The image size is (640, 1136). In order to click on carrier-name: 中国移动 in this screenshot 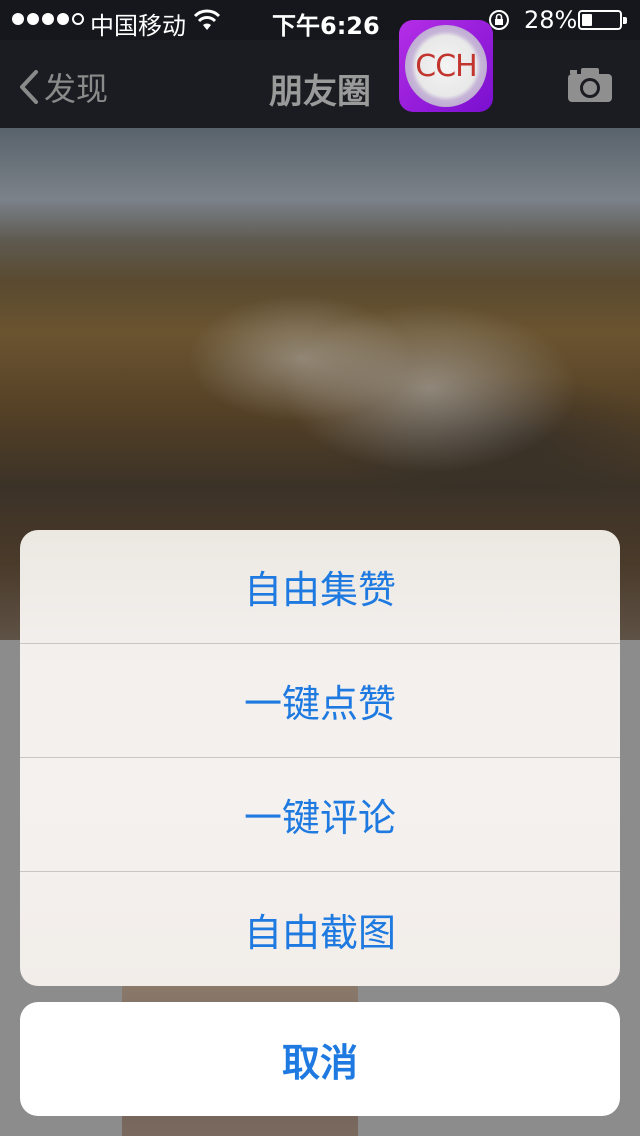, I will do `click(138, 26)`.